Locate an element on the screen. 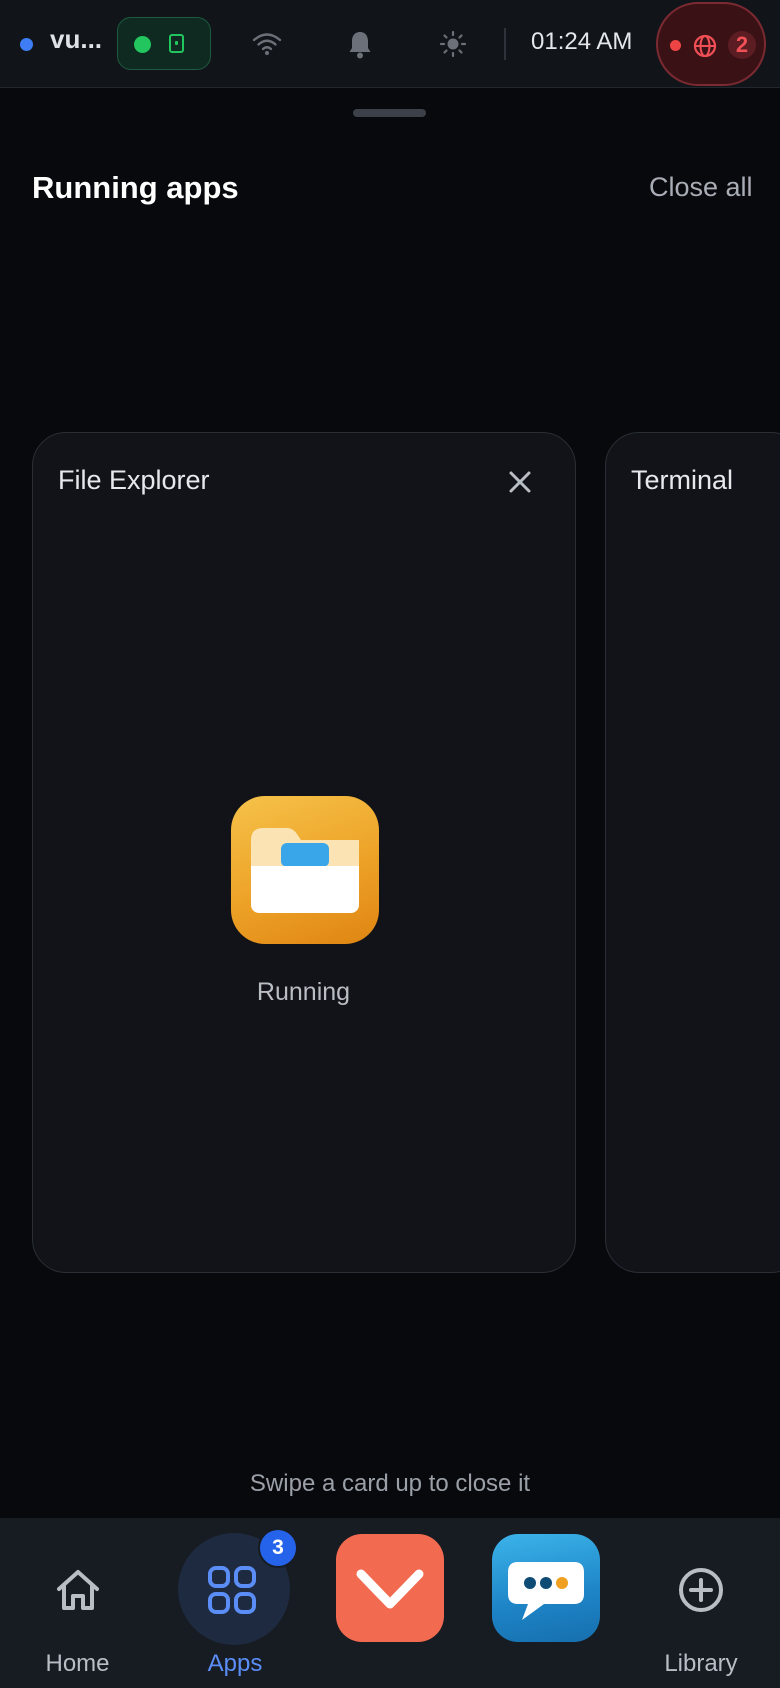 This screenshot has height=1688, width=780. close-all-button: Close all is located at coordinates (701, 187).